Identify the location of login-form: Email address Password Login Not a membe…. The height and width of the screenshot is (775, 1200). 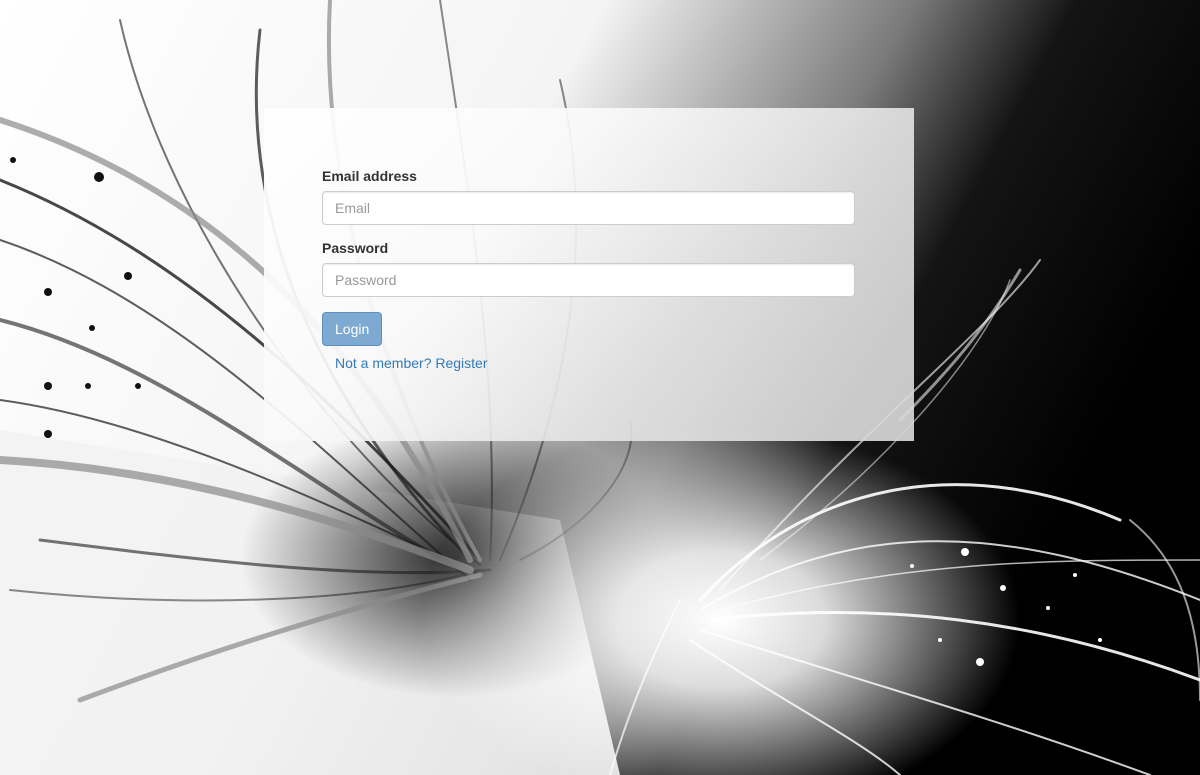
(588, 270).